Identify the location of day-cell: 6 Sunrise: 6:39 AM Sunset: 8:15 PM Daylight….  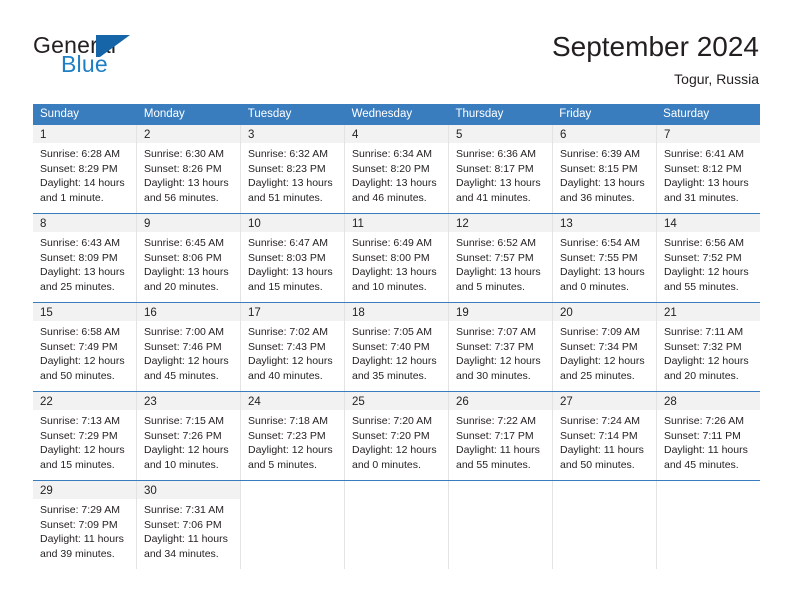
(605, 169).